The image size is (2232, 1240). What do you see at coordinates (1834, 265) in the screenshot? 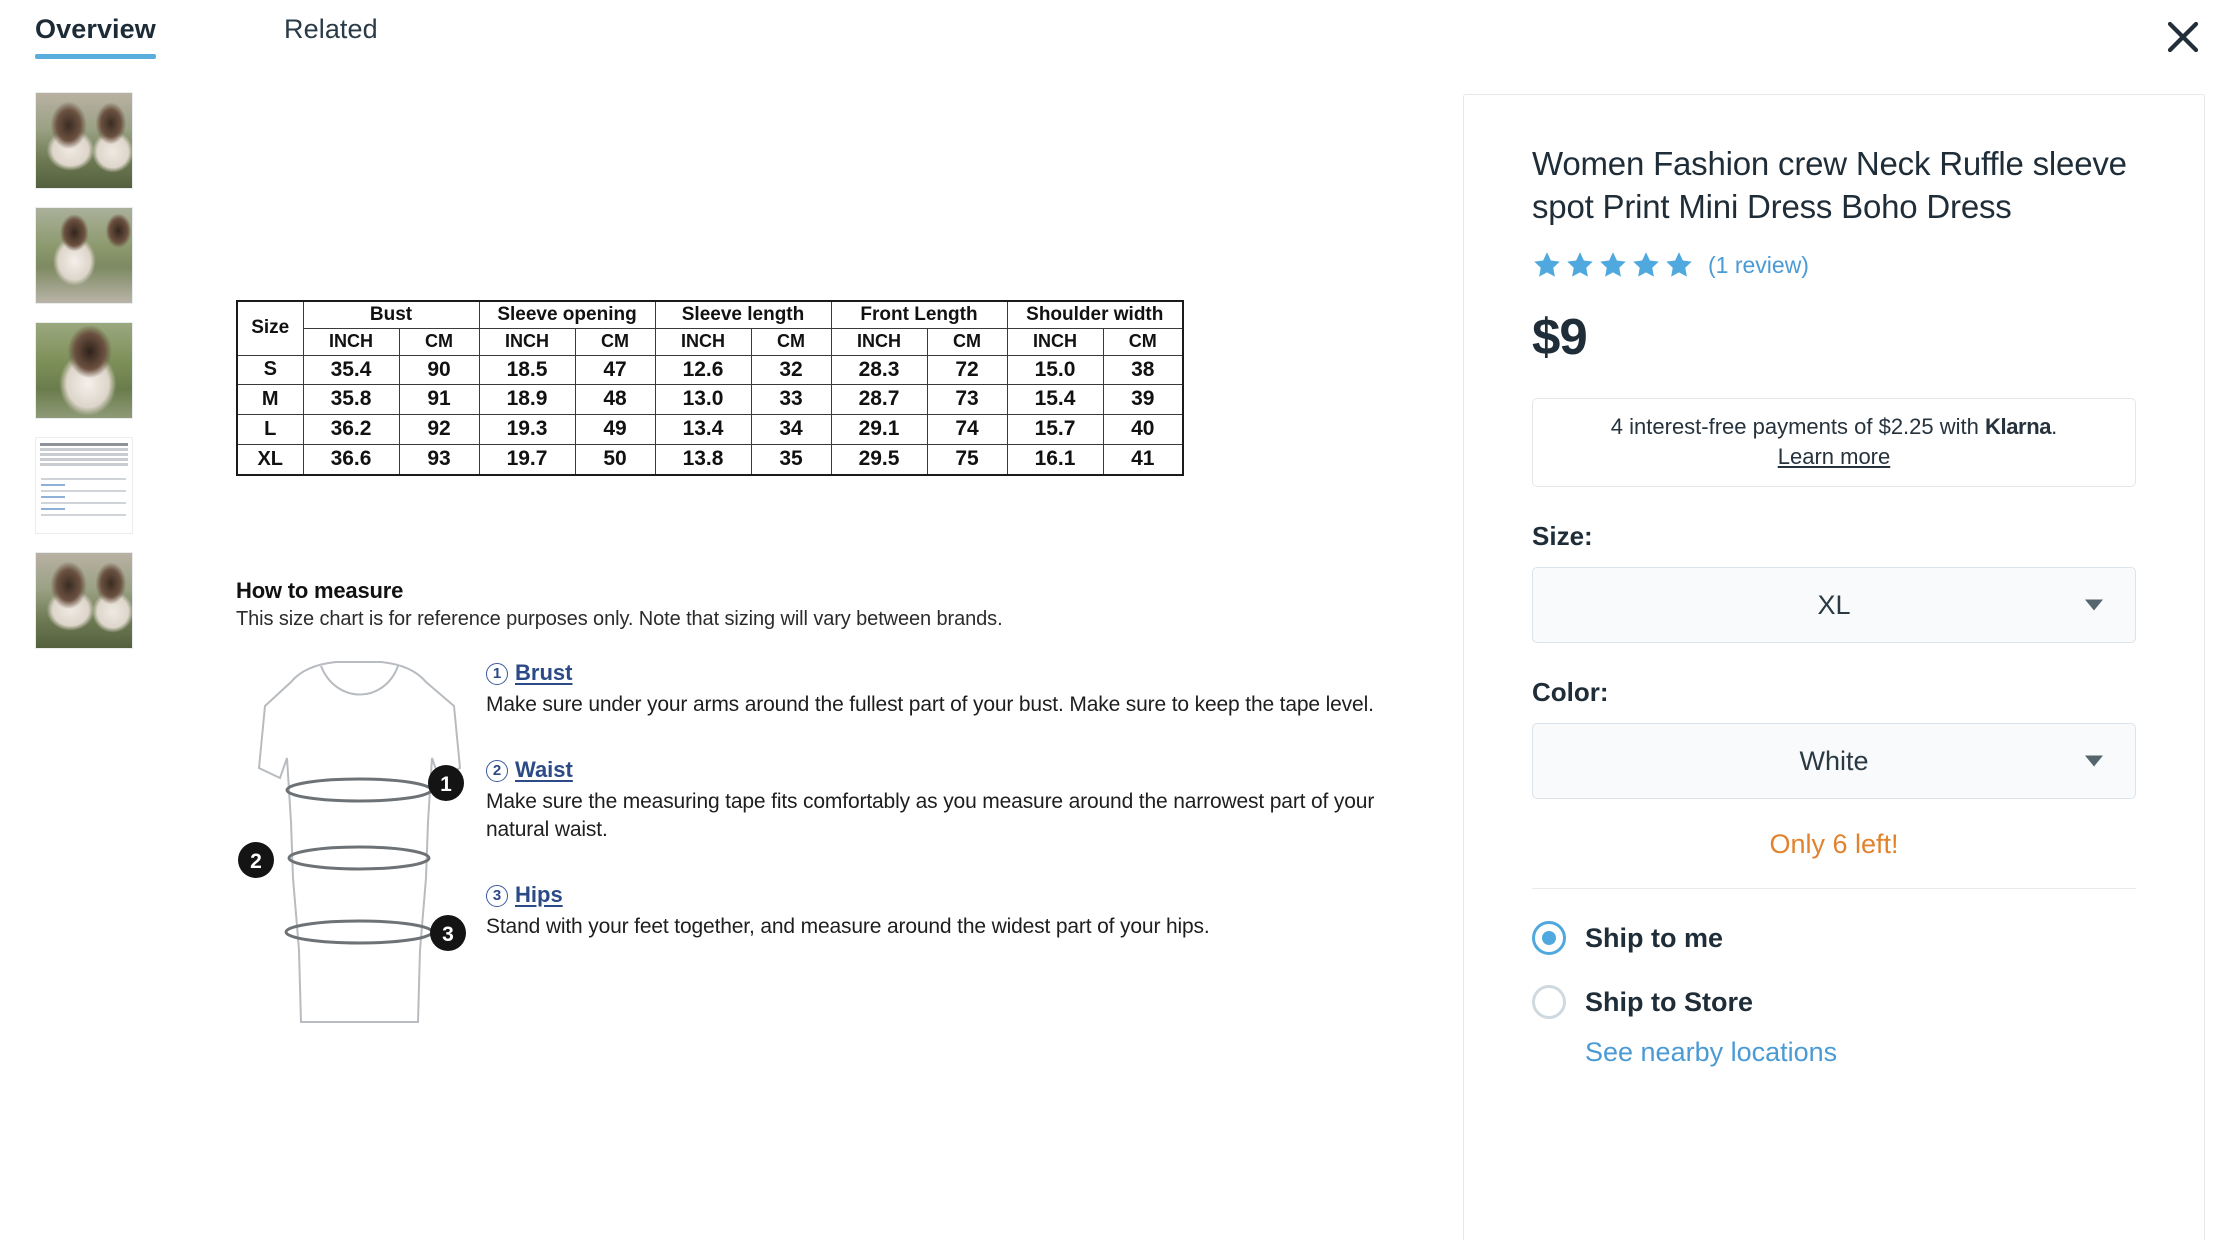
I see `rating-row: (1 review)` at bounding box center [1834, 265].